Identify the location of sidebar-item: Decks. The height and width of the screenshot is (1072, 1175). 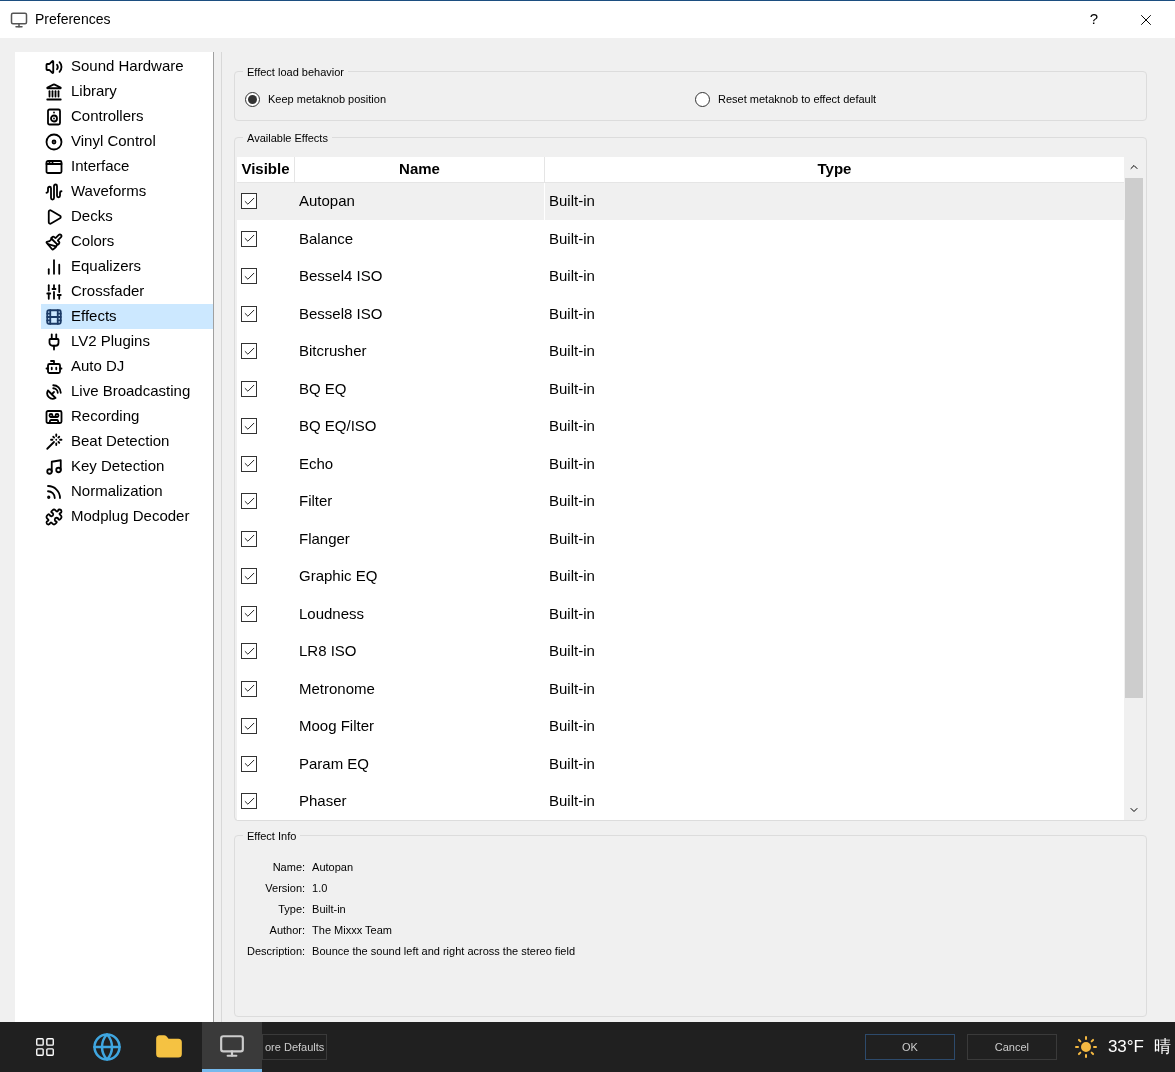
(127, 216).